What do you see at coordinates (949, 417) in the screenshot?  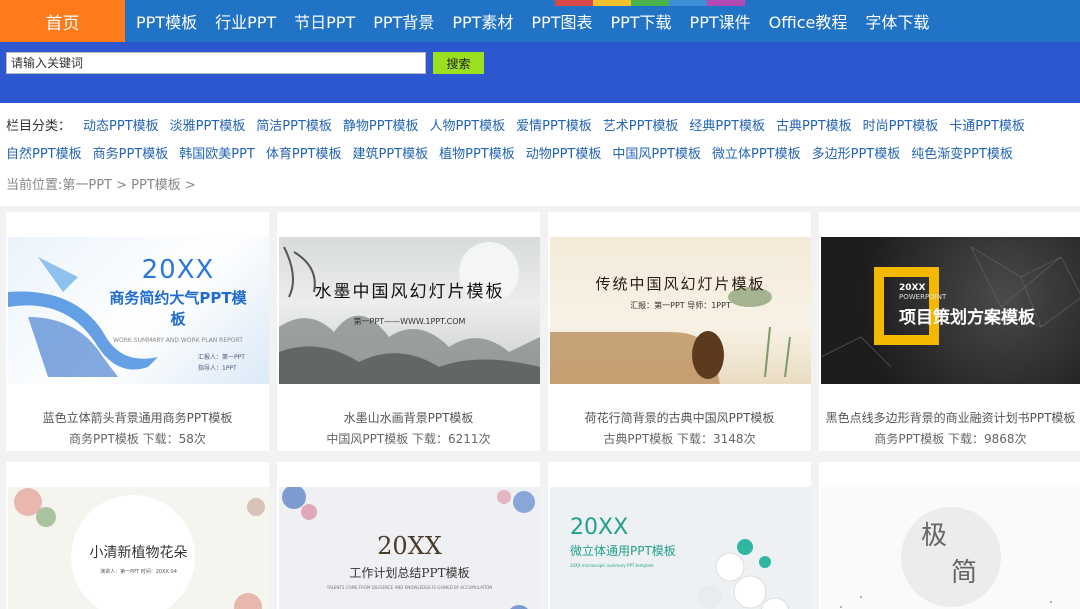 I see `template-title: 黑色点线多边形背景的商业融资计划书PPT模板` at bounding box center [949, 417].